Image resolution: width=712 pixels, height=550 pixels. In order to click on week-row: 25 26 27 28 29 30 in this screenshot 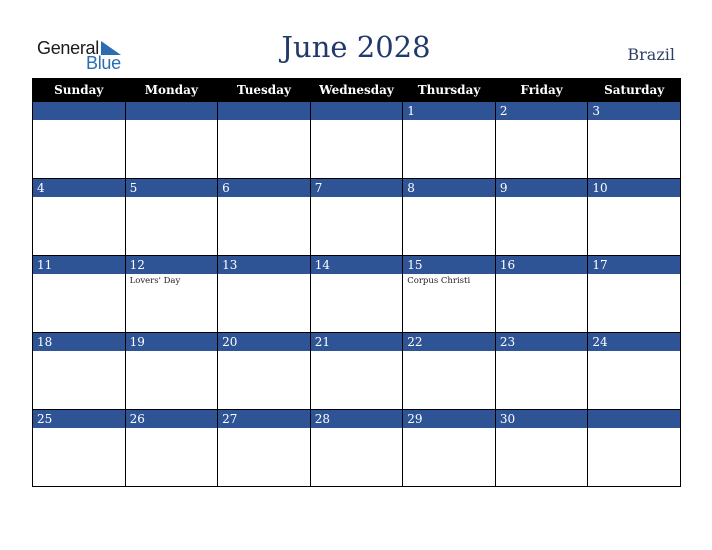, I will do `click(356, 448)`.